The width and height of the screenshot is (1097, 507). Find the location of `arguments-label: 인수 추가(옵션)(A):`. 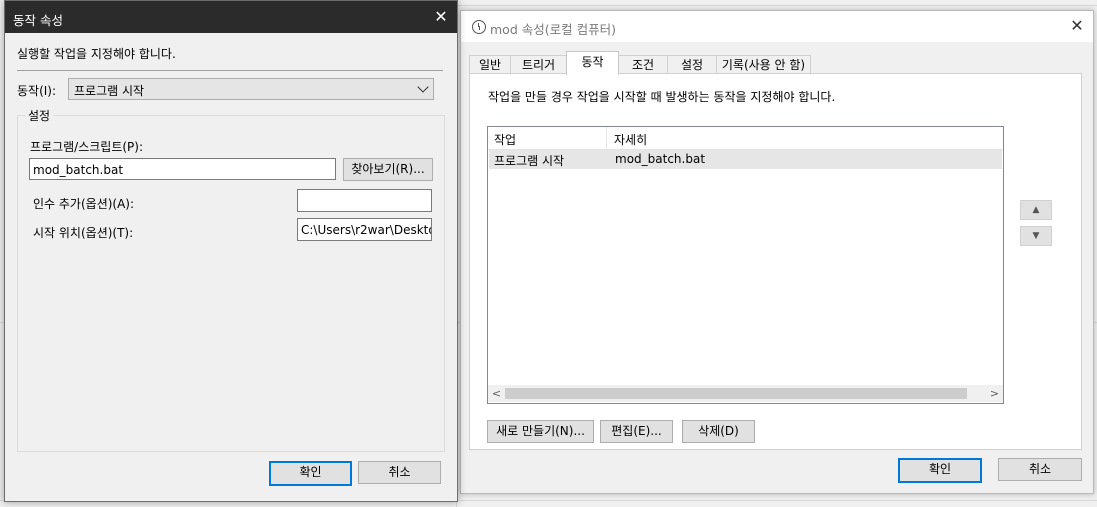

arguments-label: 인수 추가(옵션)(A): is located at coordinates (84, 204).